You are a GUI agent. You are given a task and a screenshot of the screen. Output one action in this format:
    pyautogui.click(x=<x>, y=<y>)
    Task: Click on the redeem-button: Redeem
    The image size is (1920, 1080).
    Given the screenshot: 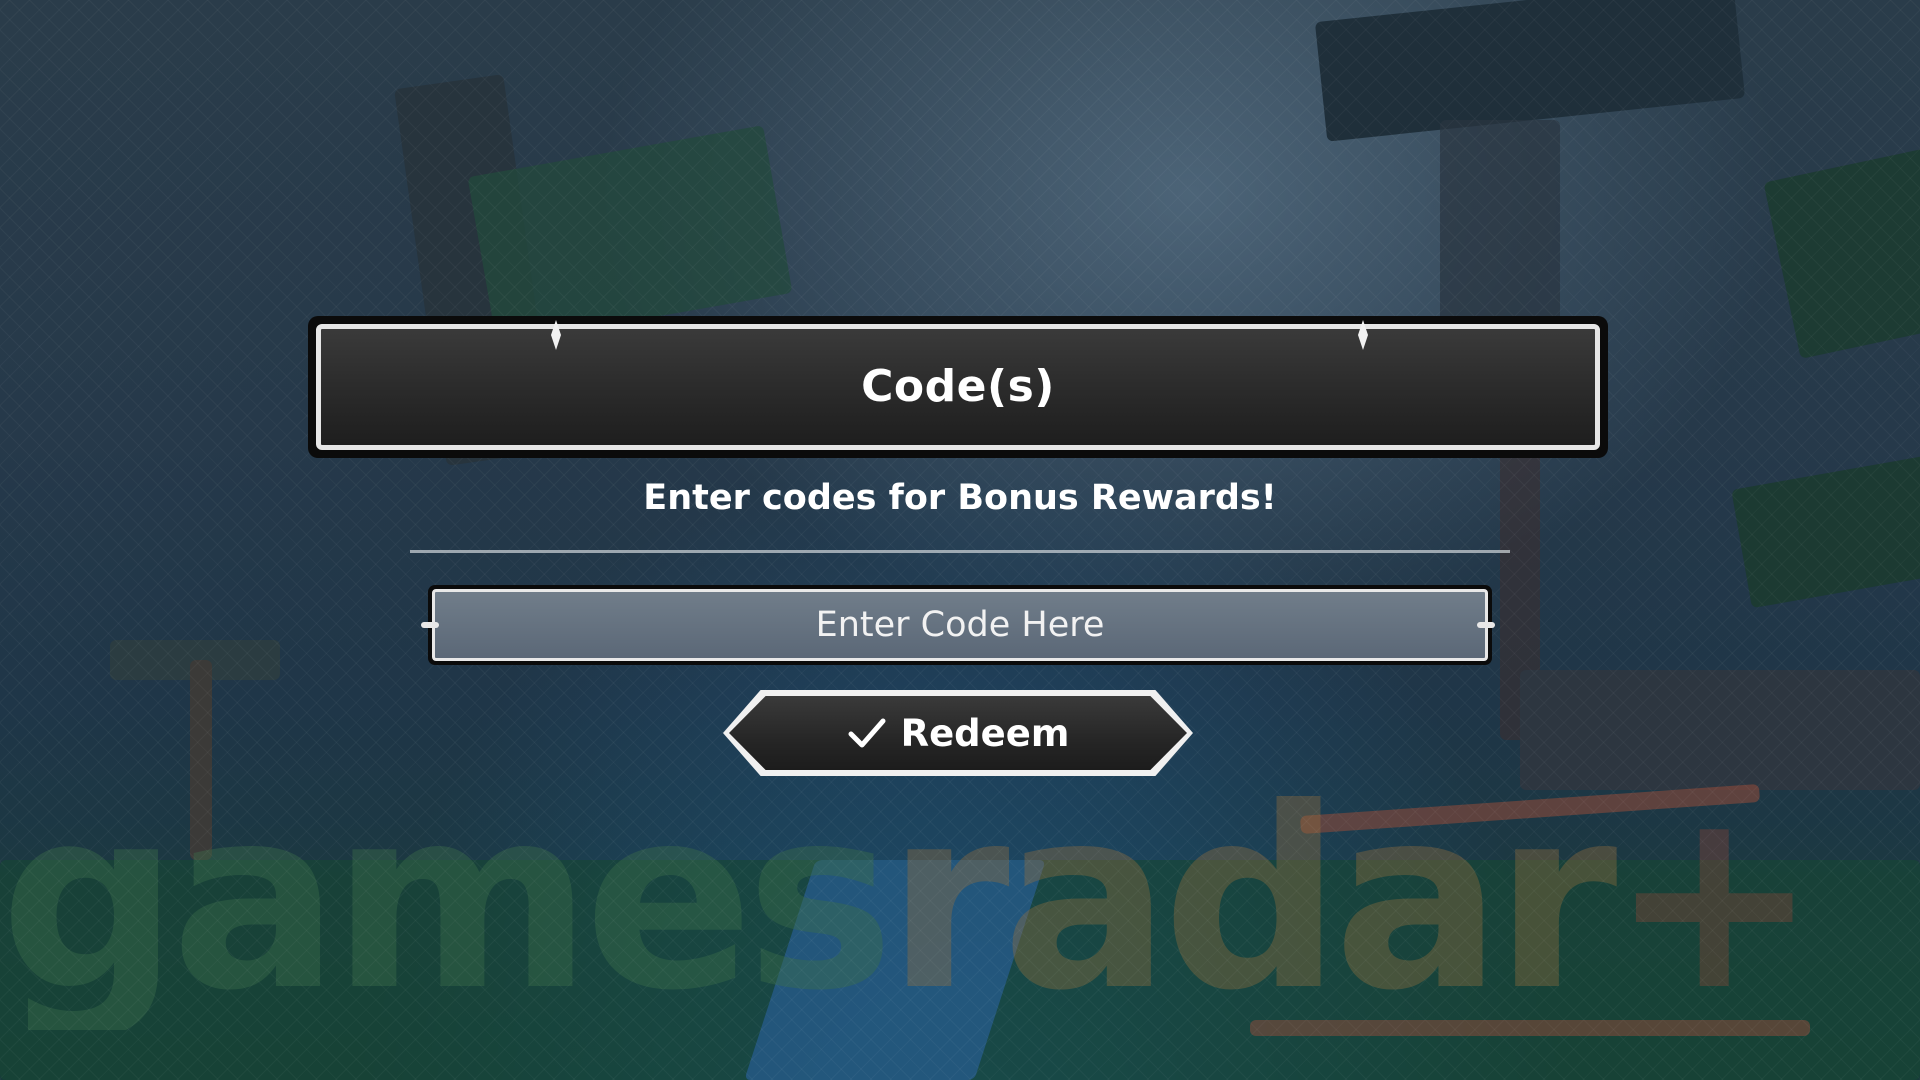 What is the action you would take?
    pyautogui.click(x=958, y=733)
    